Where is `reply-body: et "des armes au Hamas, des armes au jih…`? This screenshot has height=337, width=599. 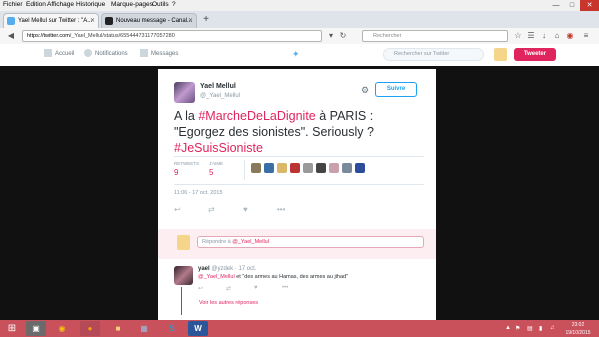 reply-body: et "des armes au Hamas, des armes au jih… is located at coordinates (291, 277).